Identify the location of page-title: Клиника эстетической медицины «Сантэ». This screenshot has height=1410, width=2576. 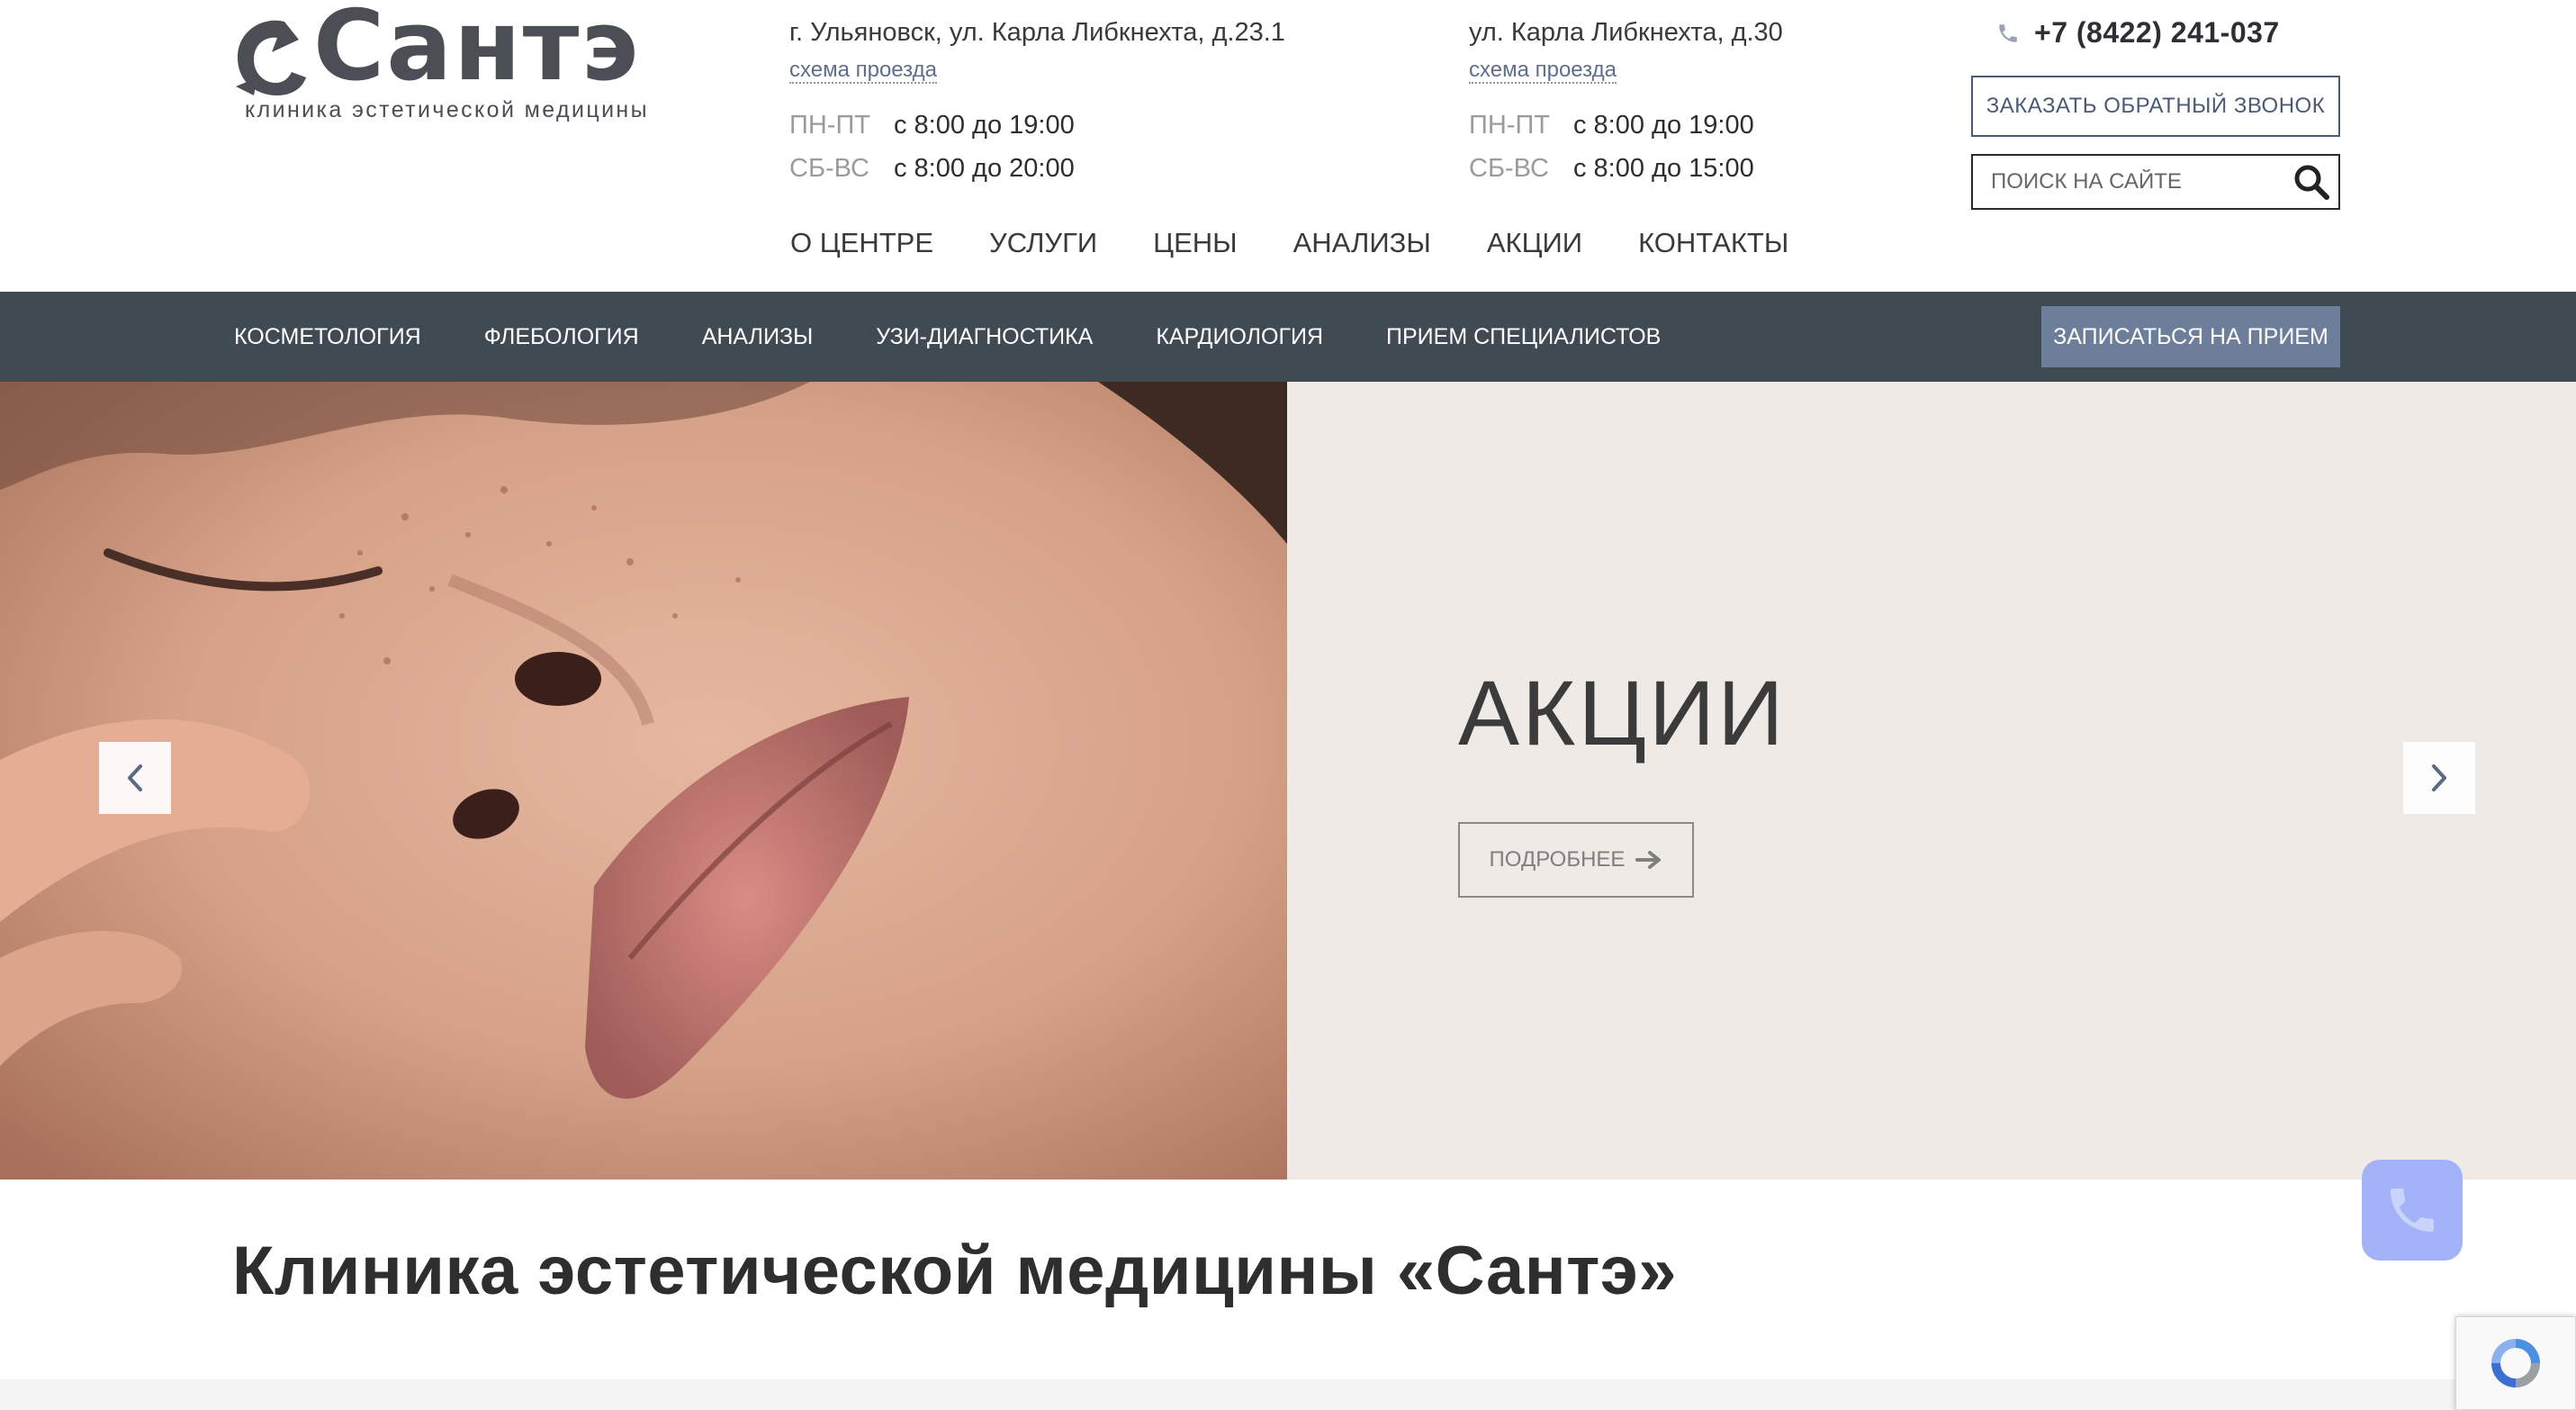
(955, 1271).